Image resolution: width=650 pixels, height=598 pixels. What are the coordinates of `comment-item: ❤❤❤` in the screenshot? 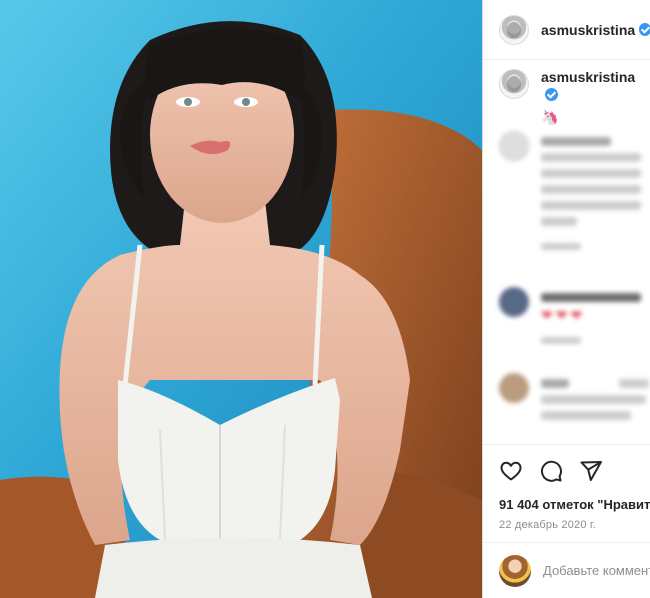 It's located at (574, 317).